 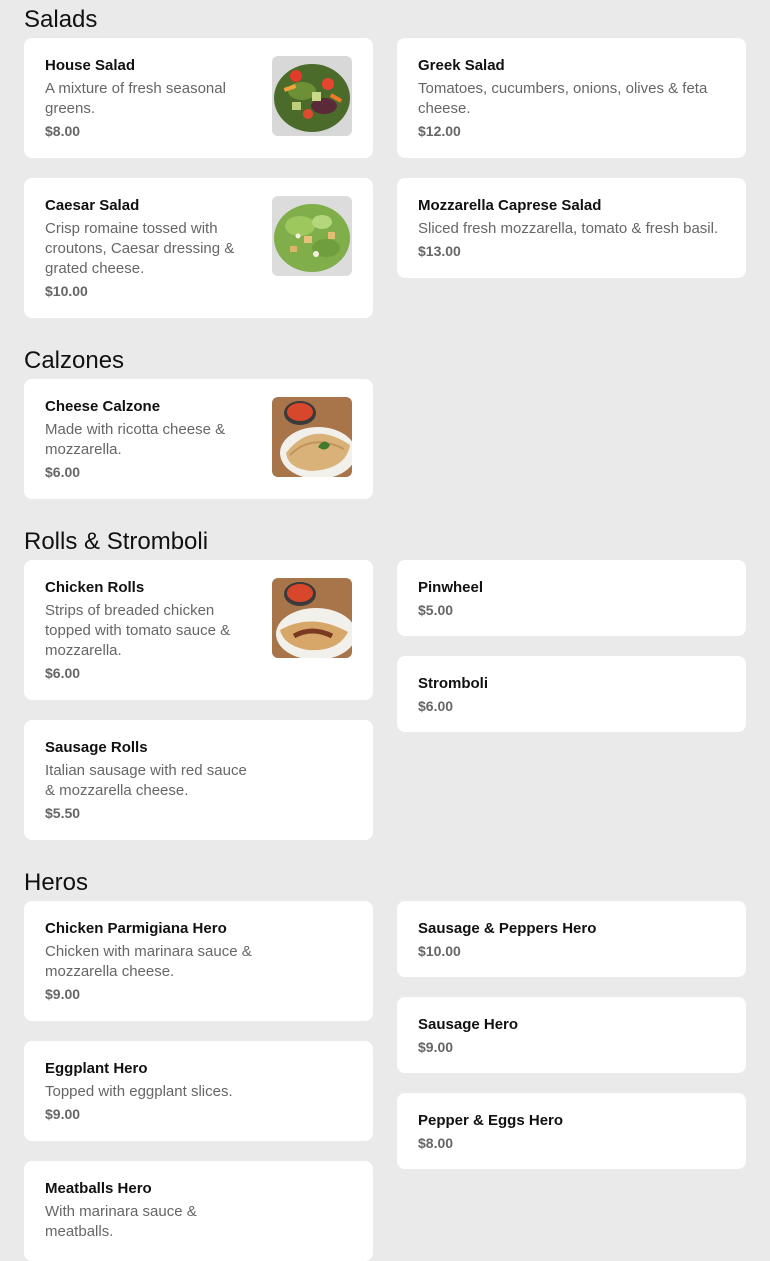 I want to click on section-title-salads: Salads, so click(x=61, y=19).